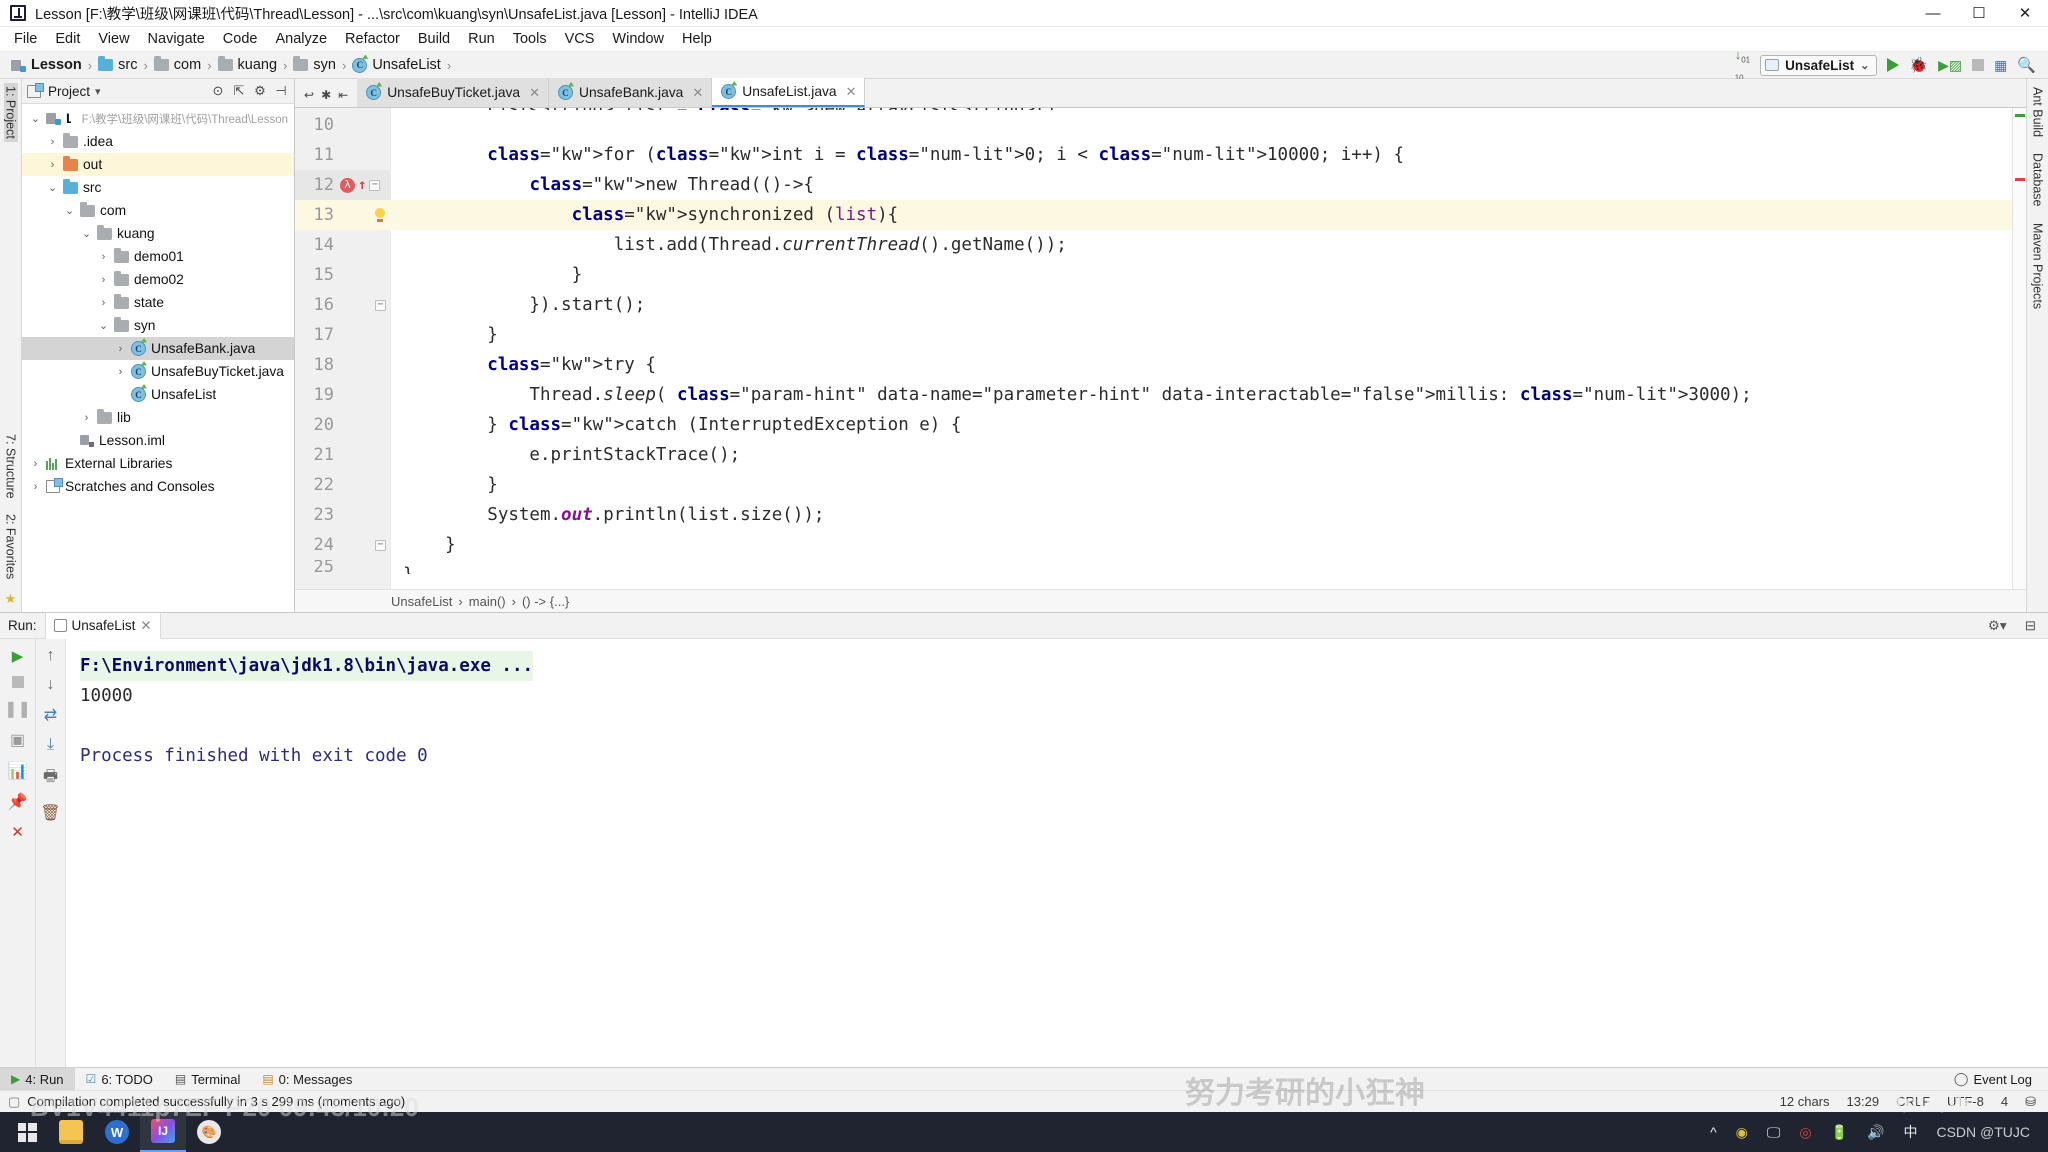 This screenshot has width=2048, height=1152. I want to click on star-bookmark-icon: ✱, so click(326, 95).